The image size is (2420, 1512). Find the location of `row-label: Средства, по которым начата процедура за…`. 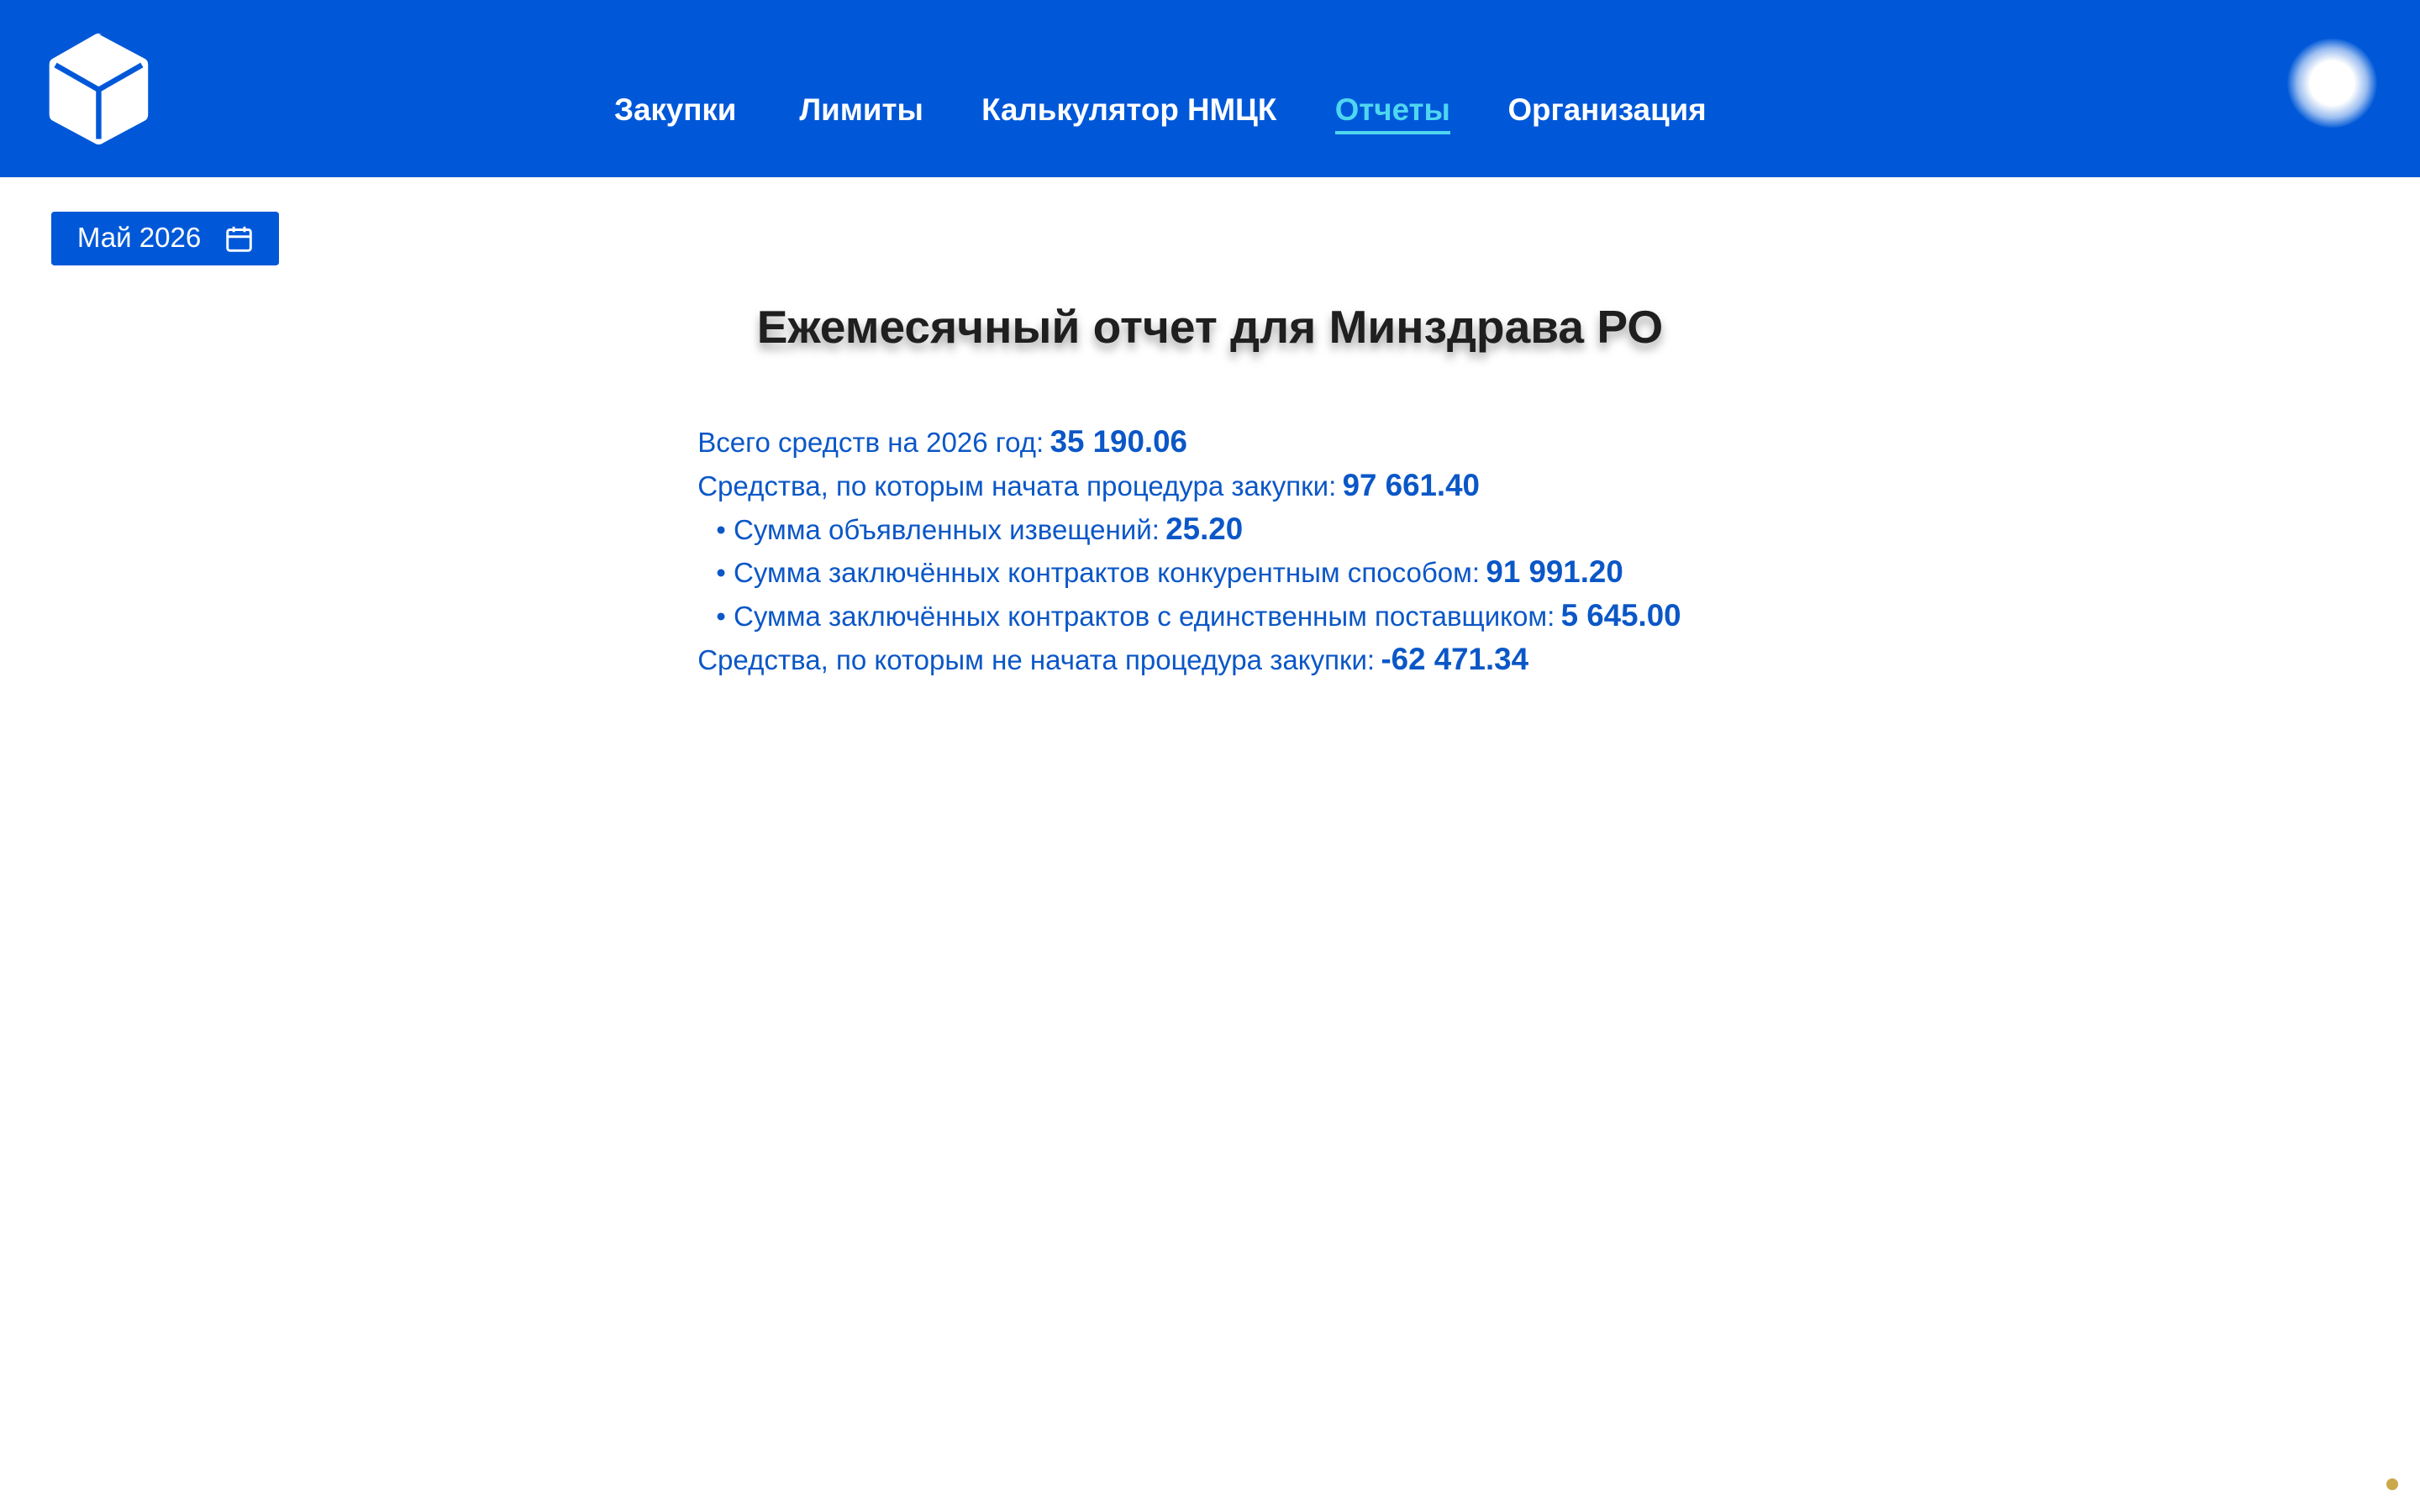

row-label: Средства, по которым начата процедура за… is located at coordinates (1017, 486).